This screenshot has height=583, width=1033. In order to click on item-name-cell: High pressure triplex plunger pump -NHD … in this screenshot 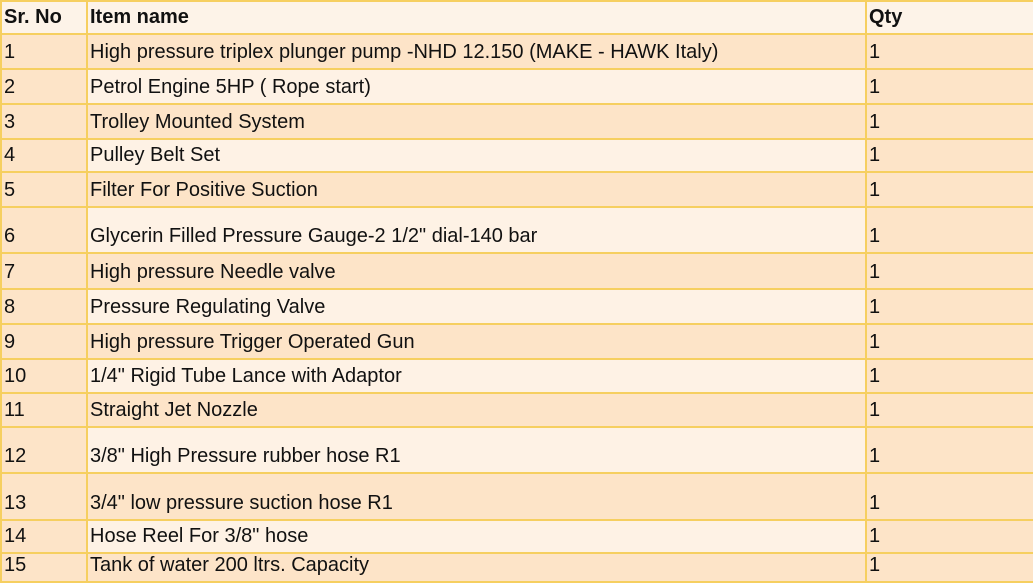, I will do `click(476, 51)`.